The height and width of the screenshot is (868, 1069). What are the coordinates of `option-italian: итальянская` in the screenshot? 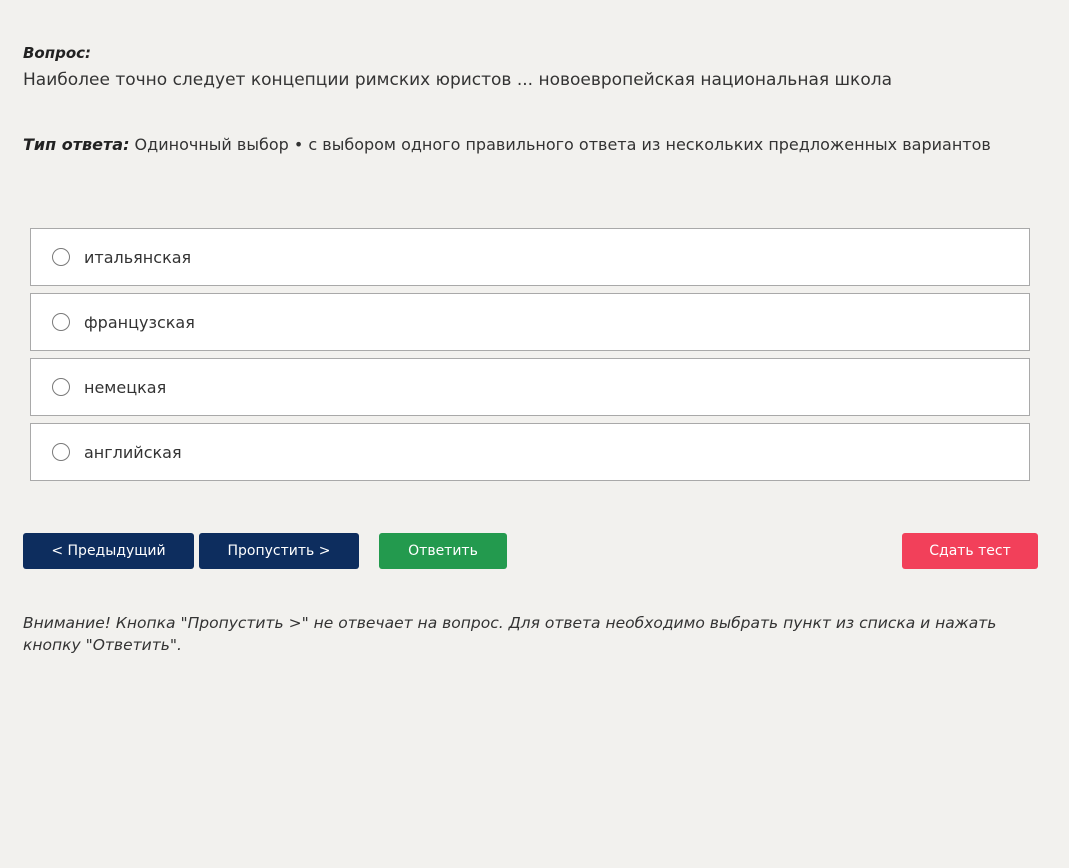 It's located at (530, 257).